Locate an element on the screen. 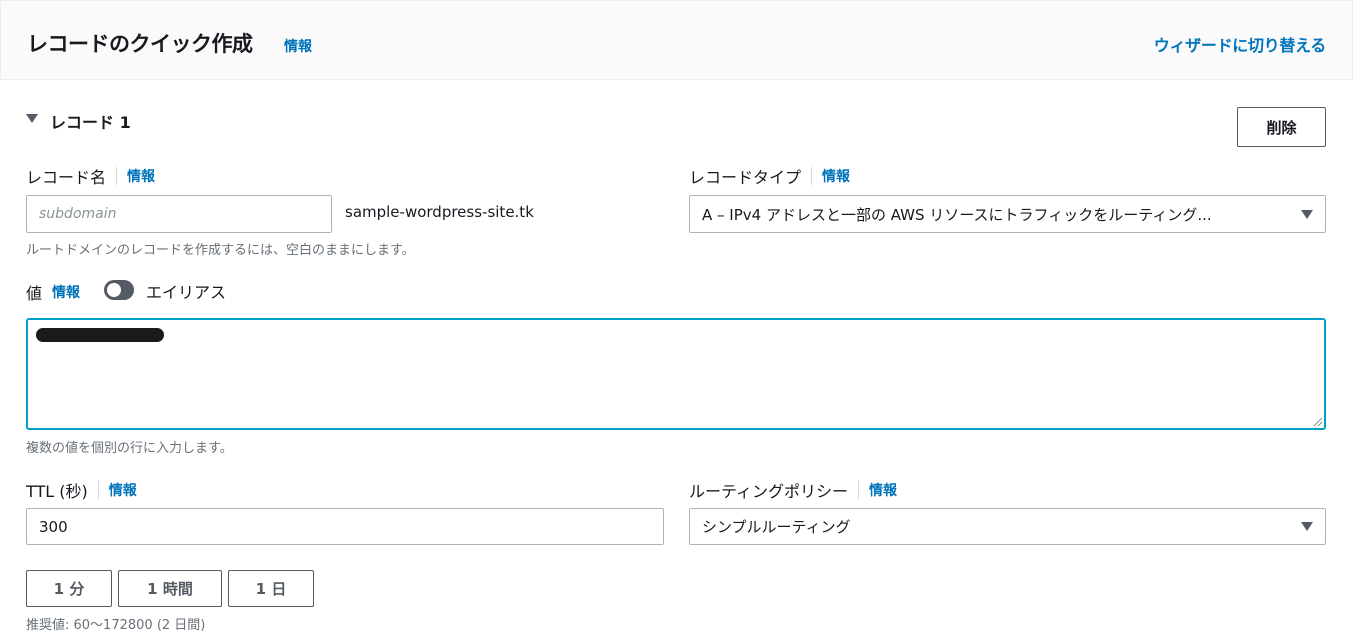  ttl-value: 300 is located at coordinates (53, 526).